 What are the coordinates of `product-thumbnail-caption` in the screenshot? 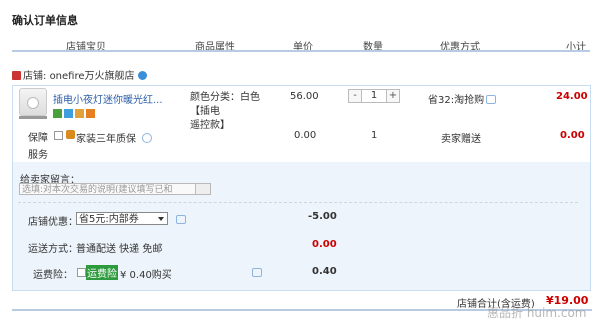 It's located at (33, 117).